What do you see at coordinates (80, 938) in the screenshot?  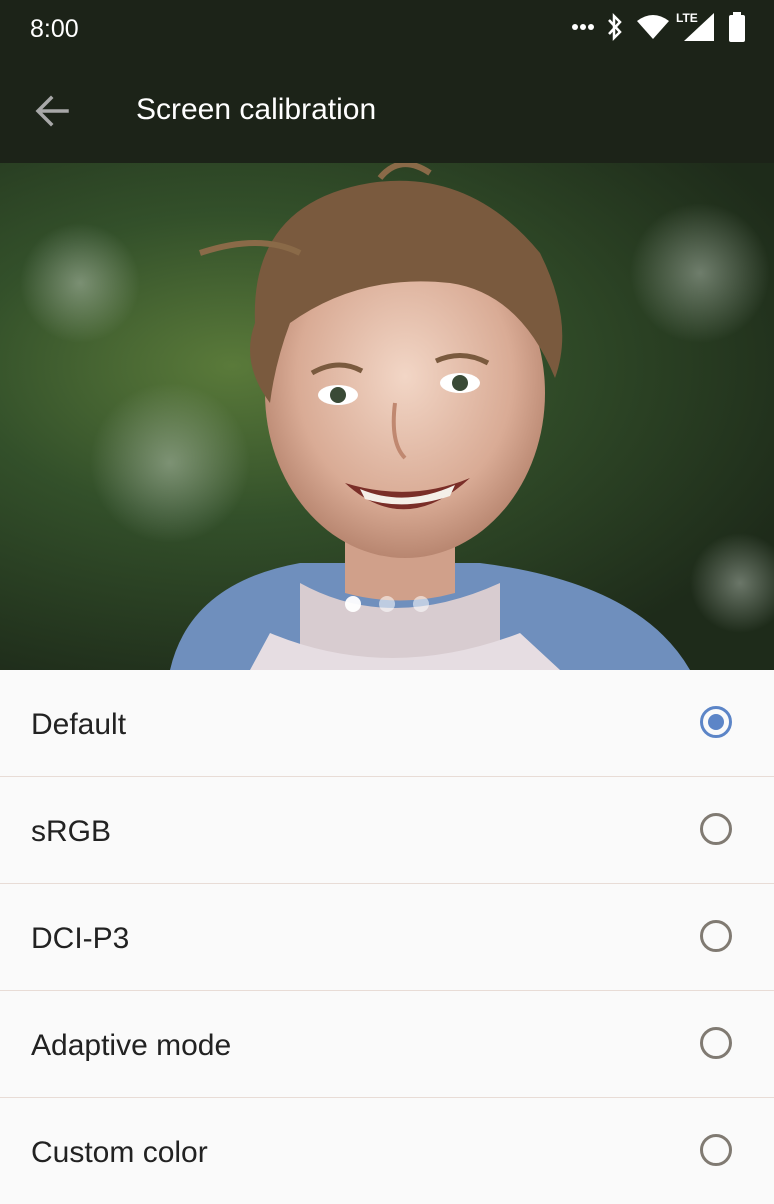 I see `option-label: DCI-P3` at bounding box center [80, 938].